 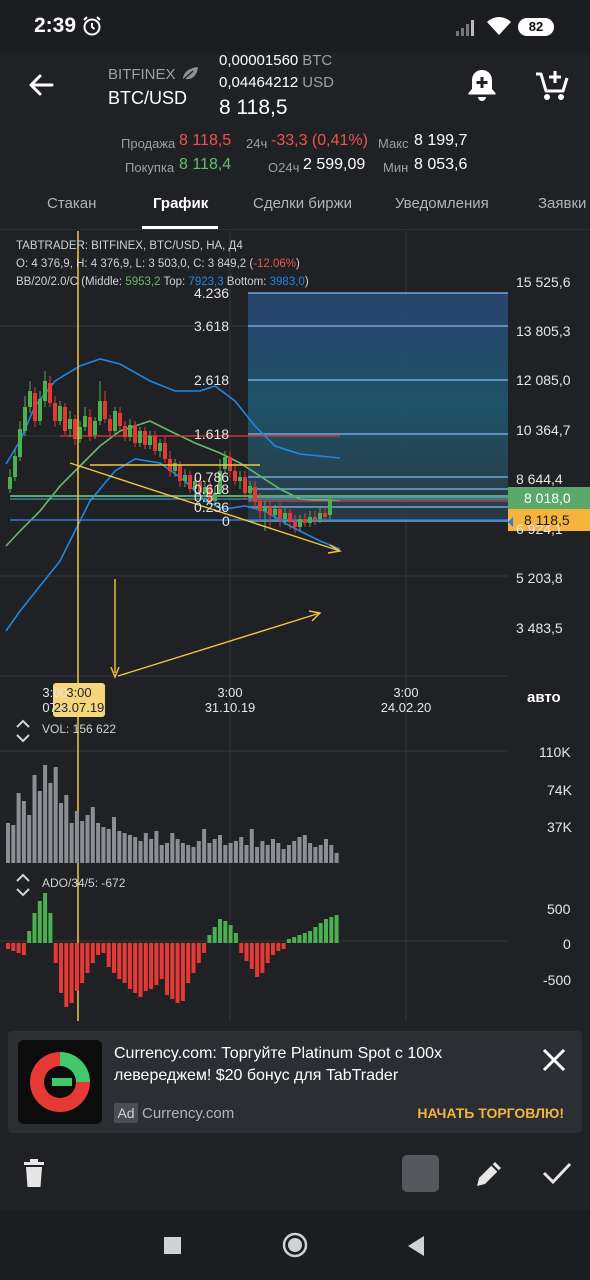 I want to click on exchange-name: BITFINEX, so click(x=142, y=74).